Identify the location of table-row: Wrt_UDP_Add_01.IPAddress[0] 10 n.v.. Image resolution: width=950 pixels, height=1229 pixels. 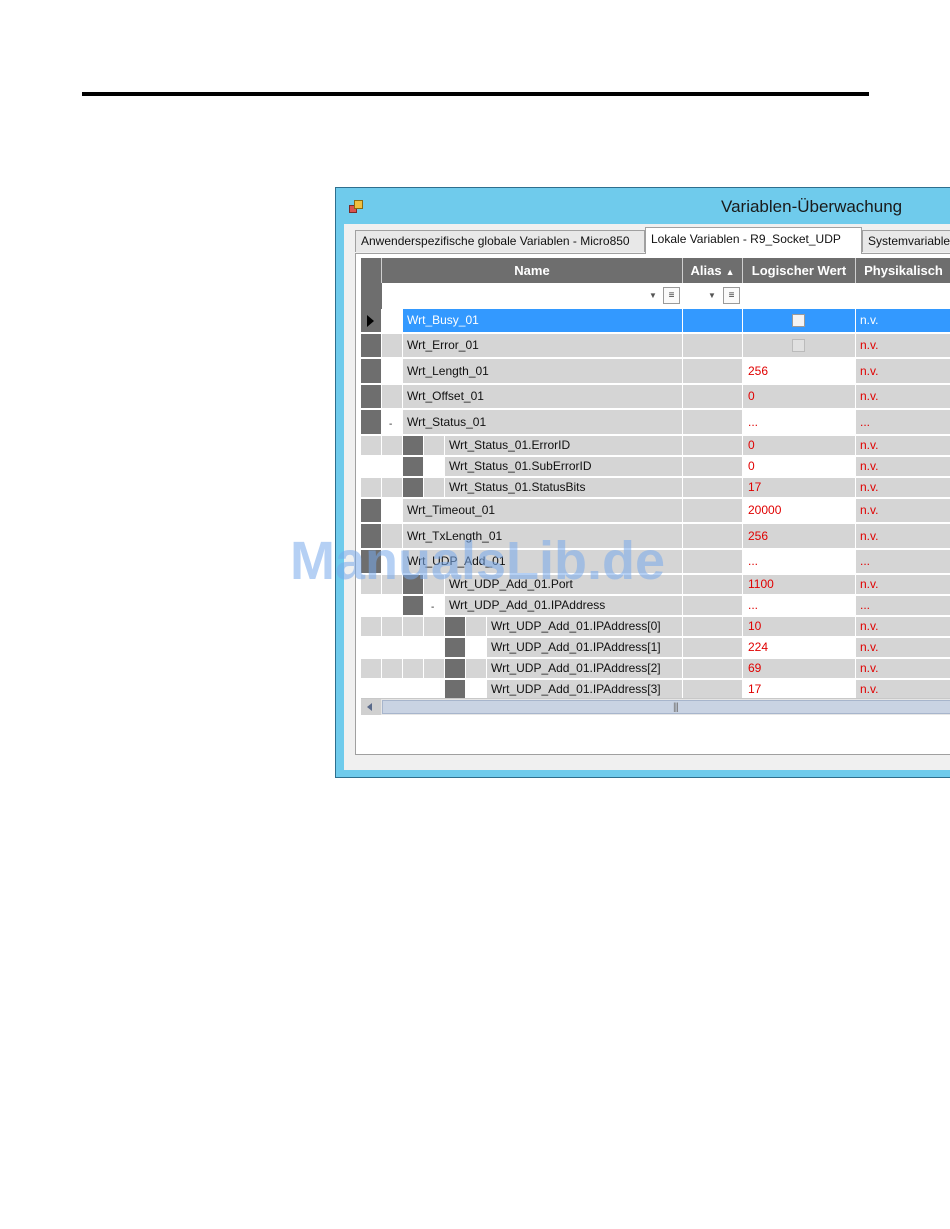
(655, 627).